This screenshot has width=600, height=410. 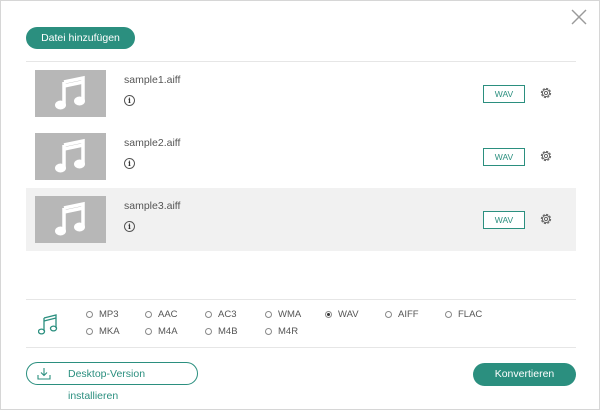 I want to click on install-desktop-button: Desktop-Version installieren, so click(x=112, y=382).